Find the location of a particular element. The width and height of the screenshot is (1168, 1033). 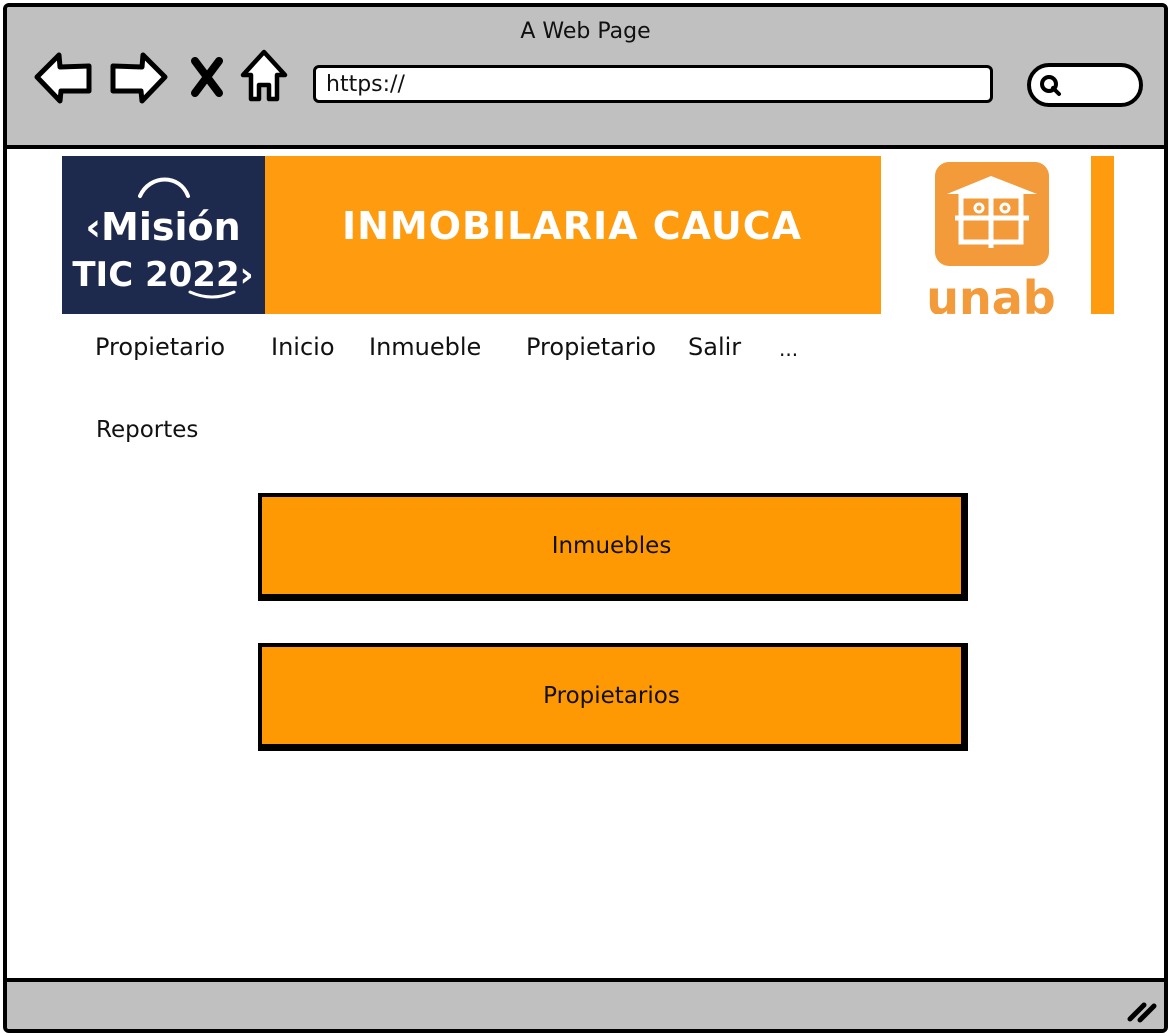

search-field is located at coordinates (1085, 85).